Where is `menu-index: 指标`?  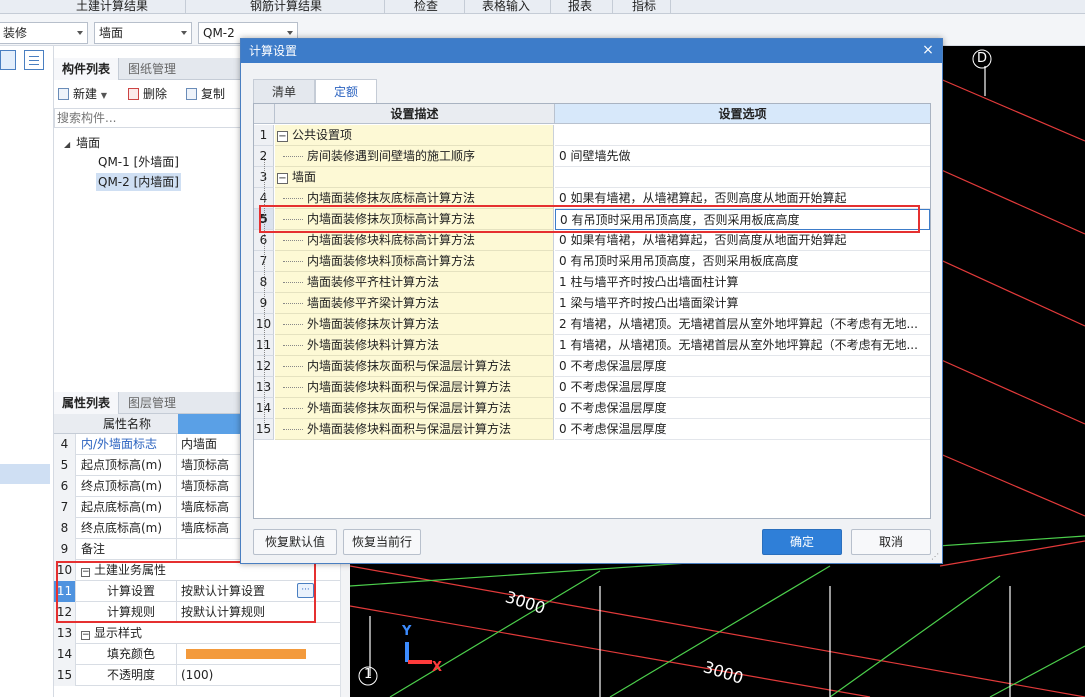 menu-index: 指标 is located at coordinates (641, 7).